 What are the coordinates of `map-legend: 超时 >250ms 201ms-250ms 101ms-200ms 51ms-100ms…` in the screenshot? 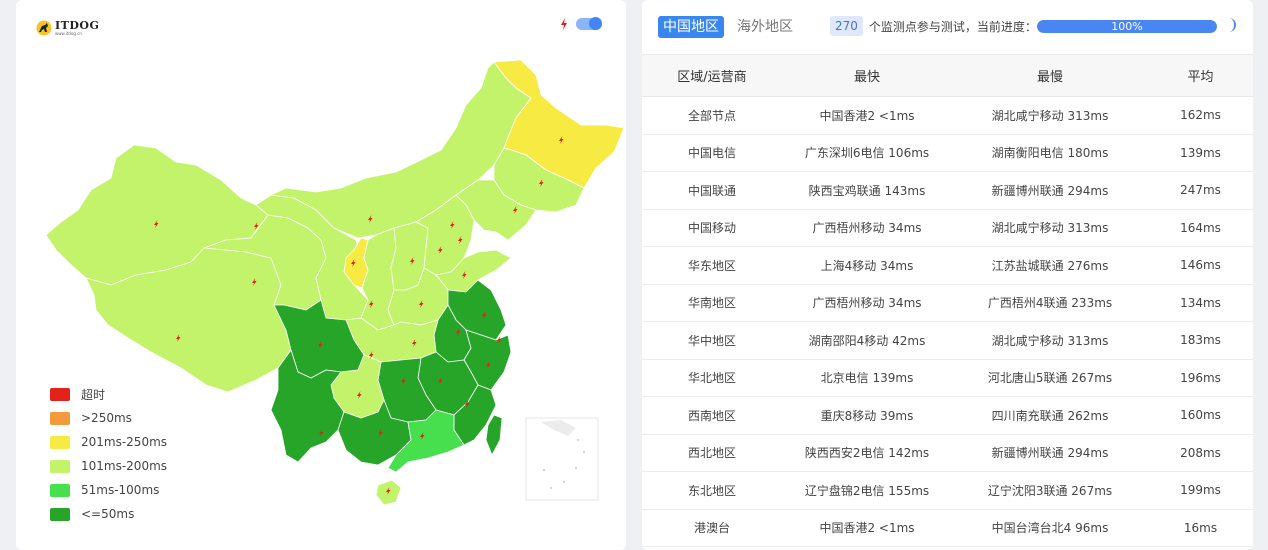 It's located at (108, 454).